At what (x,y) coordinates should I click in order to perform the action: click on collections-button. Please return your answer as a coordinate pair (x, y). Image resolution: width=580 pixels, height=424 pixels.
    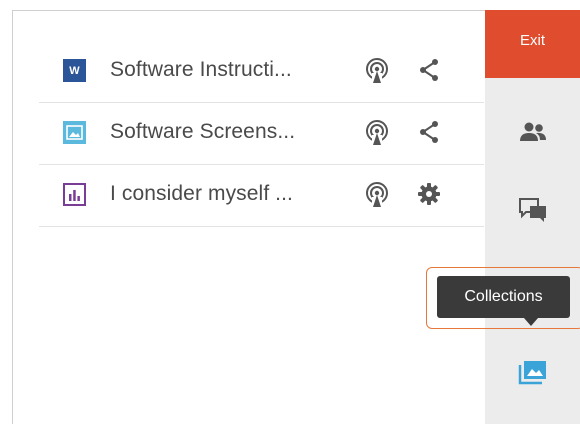
    Looking at the image, I should click on (532, 372).